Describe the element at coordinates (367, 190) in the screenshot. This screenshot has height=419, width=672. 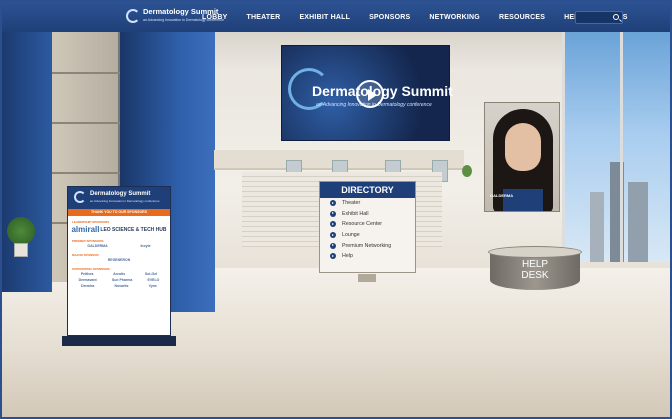
I see `directory-title: DIRECTORY` at that location.